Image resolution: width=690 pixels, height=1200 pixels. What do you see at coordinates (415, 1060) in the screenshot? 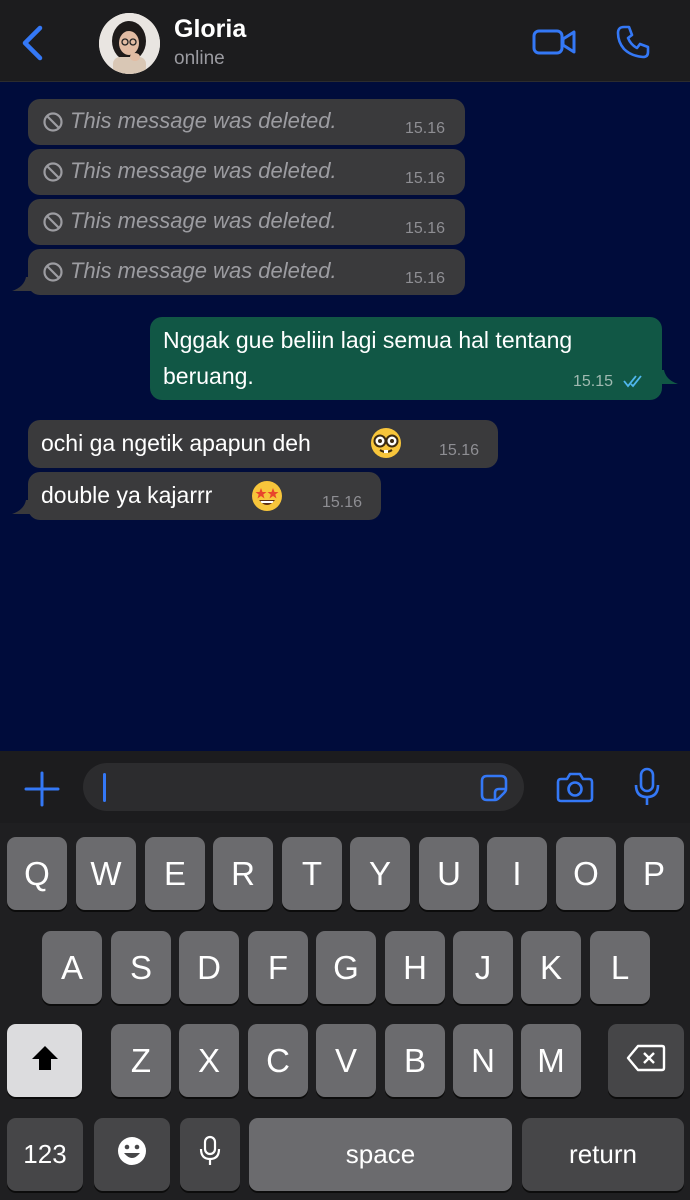
I see `key-b: B` at bounding box center [415, 1060].